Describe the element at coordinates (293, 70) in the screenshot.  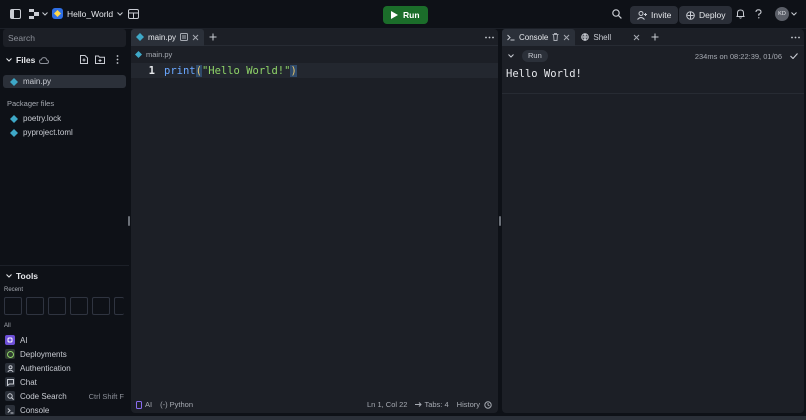
I see `code-paren: )` at that location.